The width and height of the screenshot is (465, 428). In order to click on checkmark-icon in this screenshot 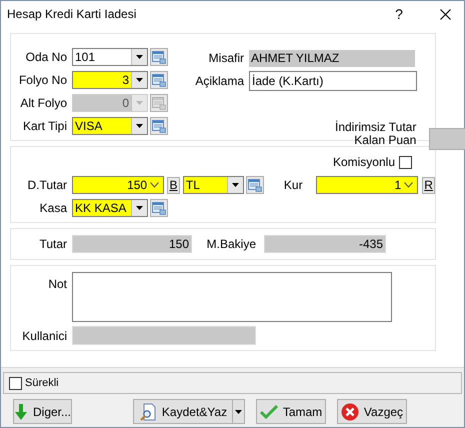, I will do `click(269, 411)`.